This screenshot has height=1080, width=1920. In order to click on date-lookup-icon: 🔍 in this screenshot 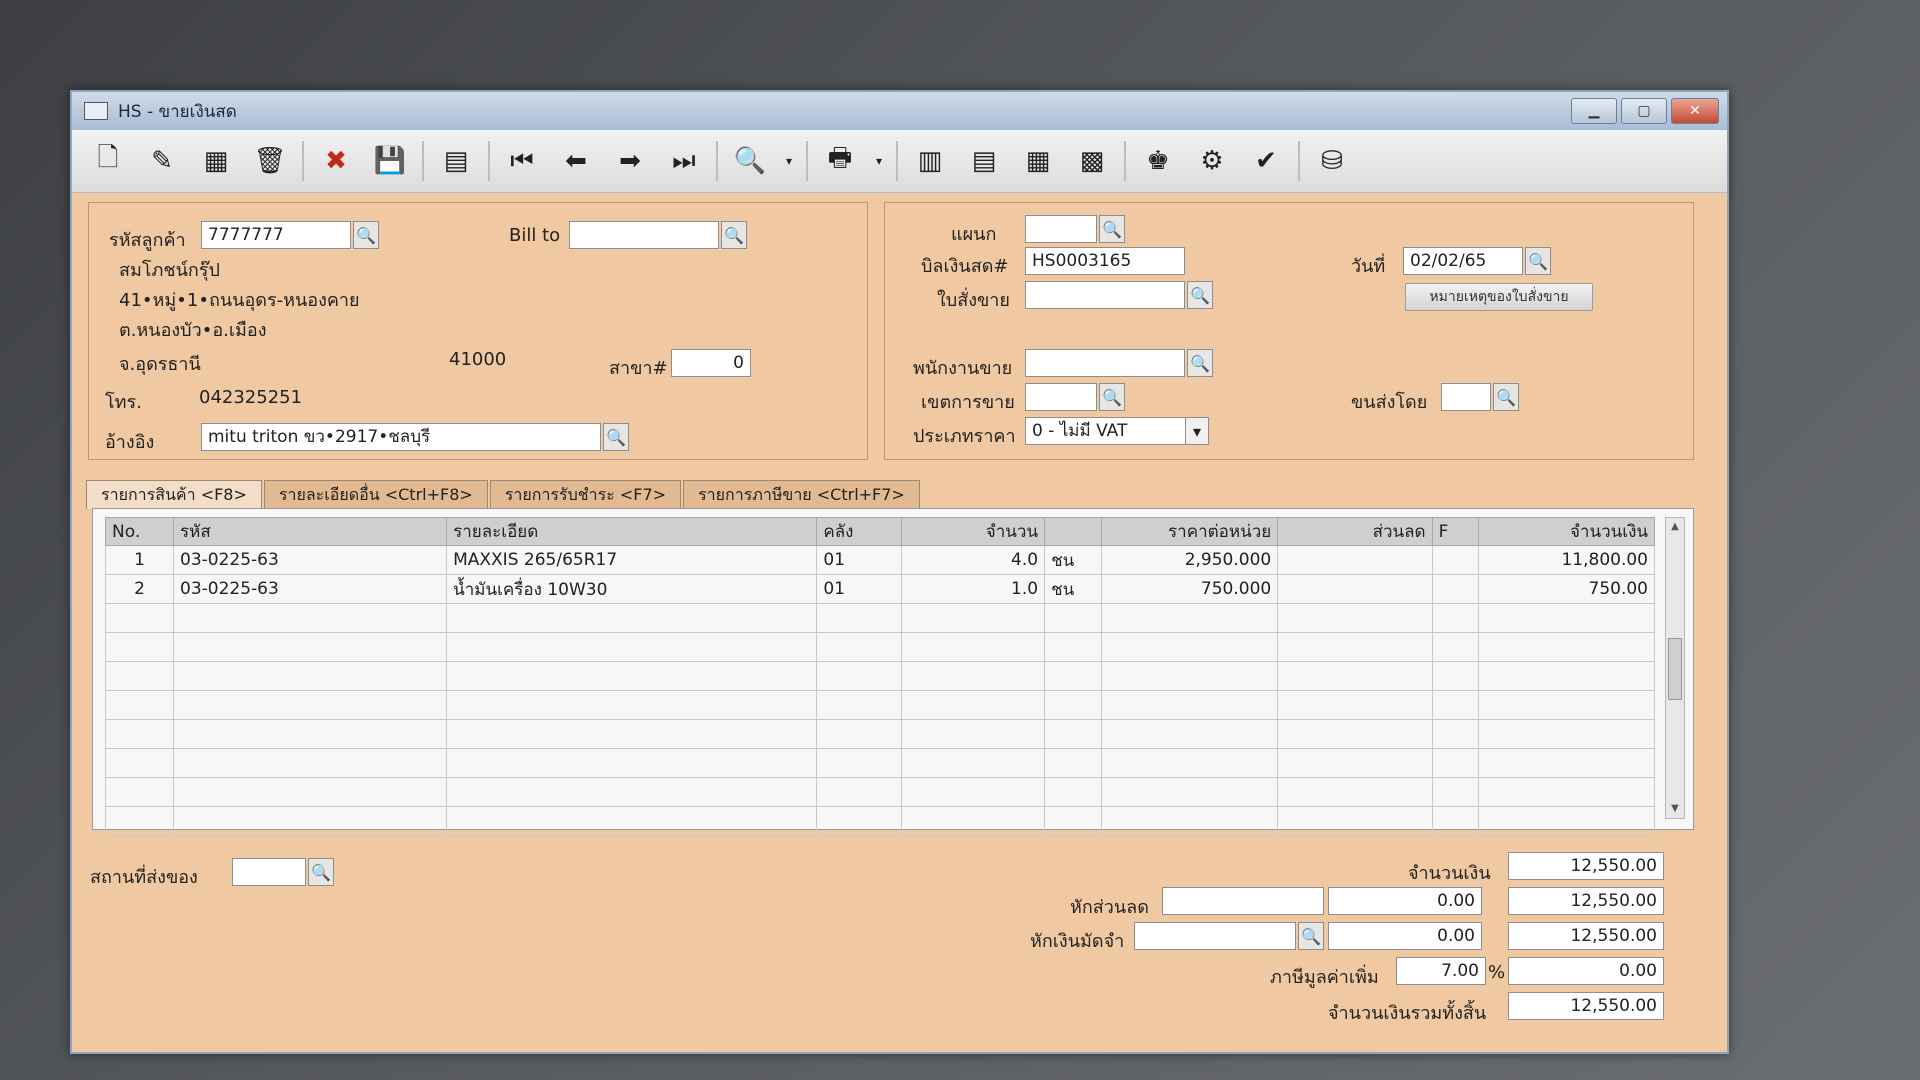, I will do `click(1538, 261)`.